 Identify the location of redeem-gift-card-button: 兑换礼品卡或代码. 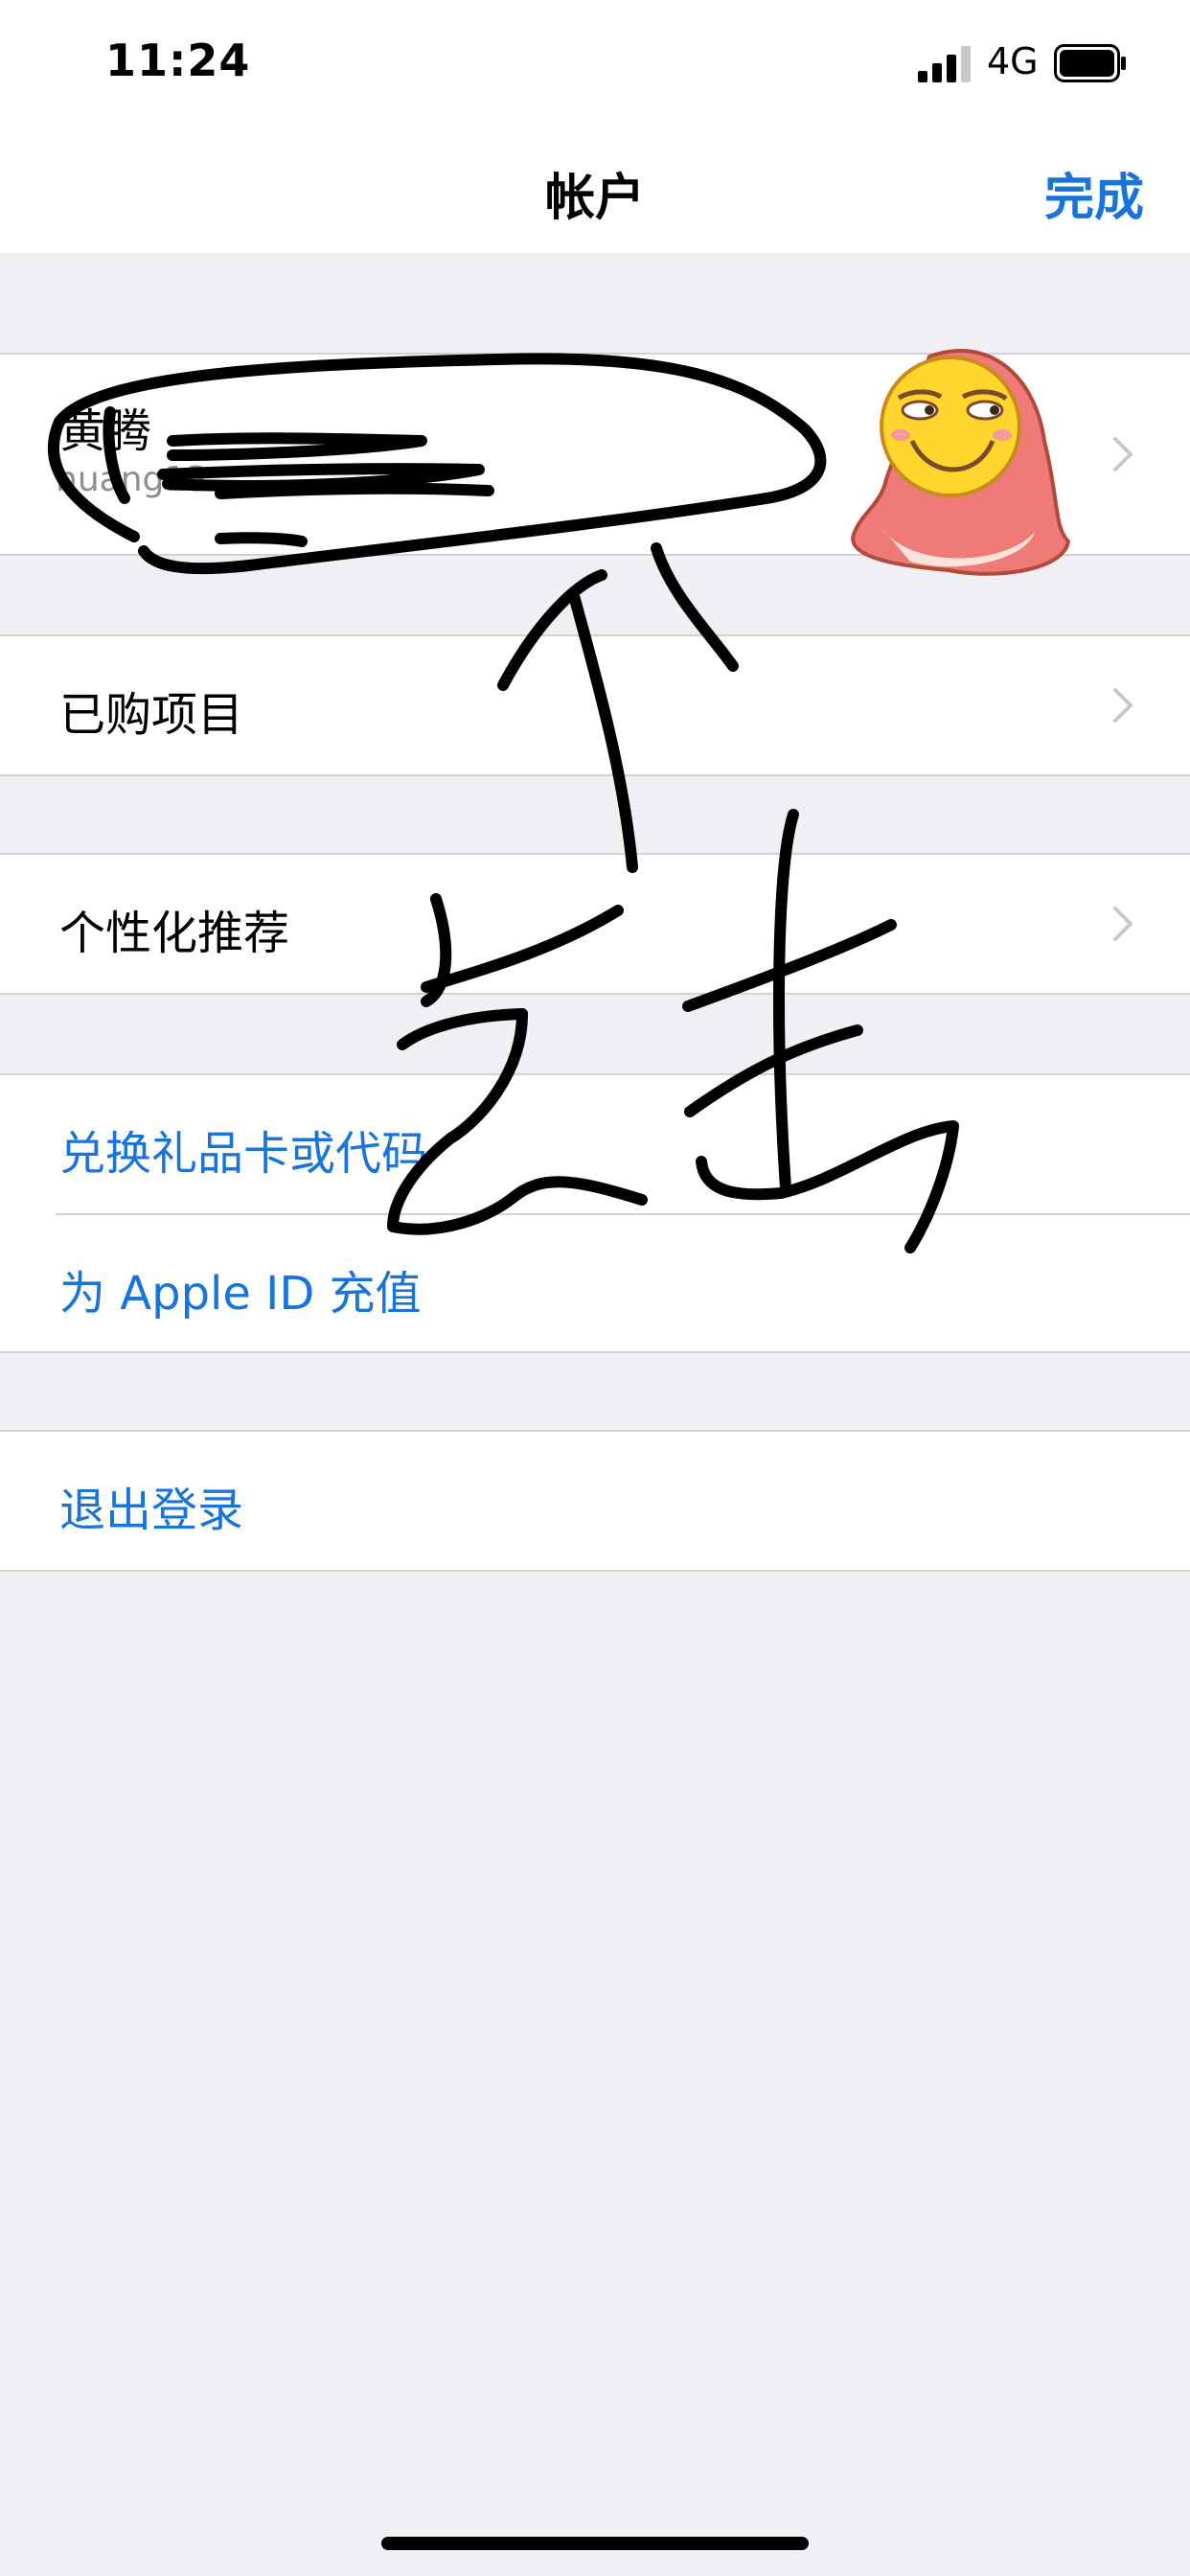
(243, 1149).